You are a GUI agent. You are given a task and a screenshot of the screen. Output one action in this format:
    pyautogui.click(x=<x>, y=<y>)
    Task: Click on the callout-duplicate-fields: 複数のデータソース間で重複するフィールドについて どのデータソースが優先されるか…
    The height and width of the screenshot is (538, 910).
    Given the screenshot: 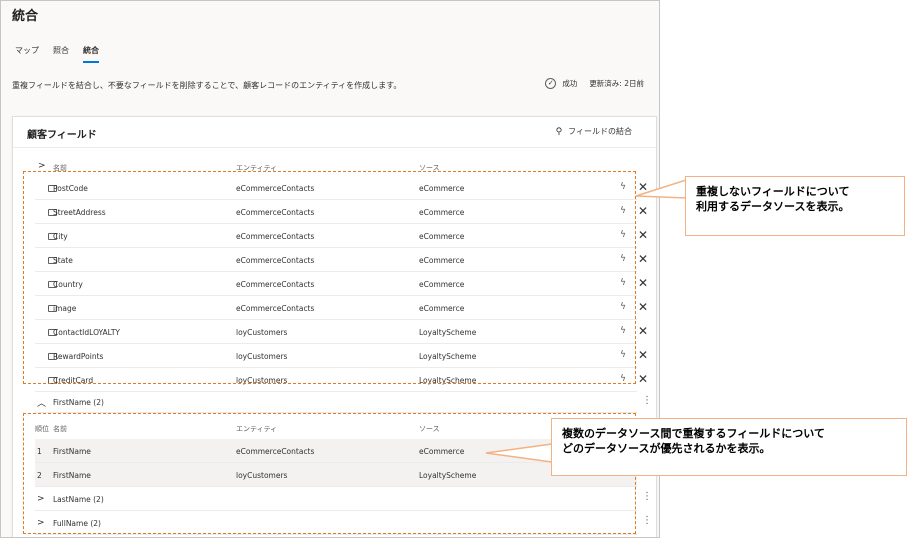 What is the action you would take?
    pyautogui.click(x=729, y=447)
    